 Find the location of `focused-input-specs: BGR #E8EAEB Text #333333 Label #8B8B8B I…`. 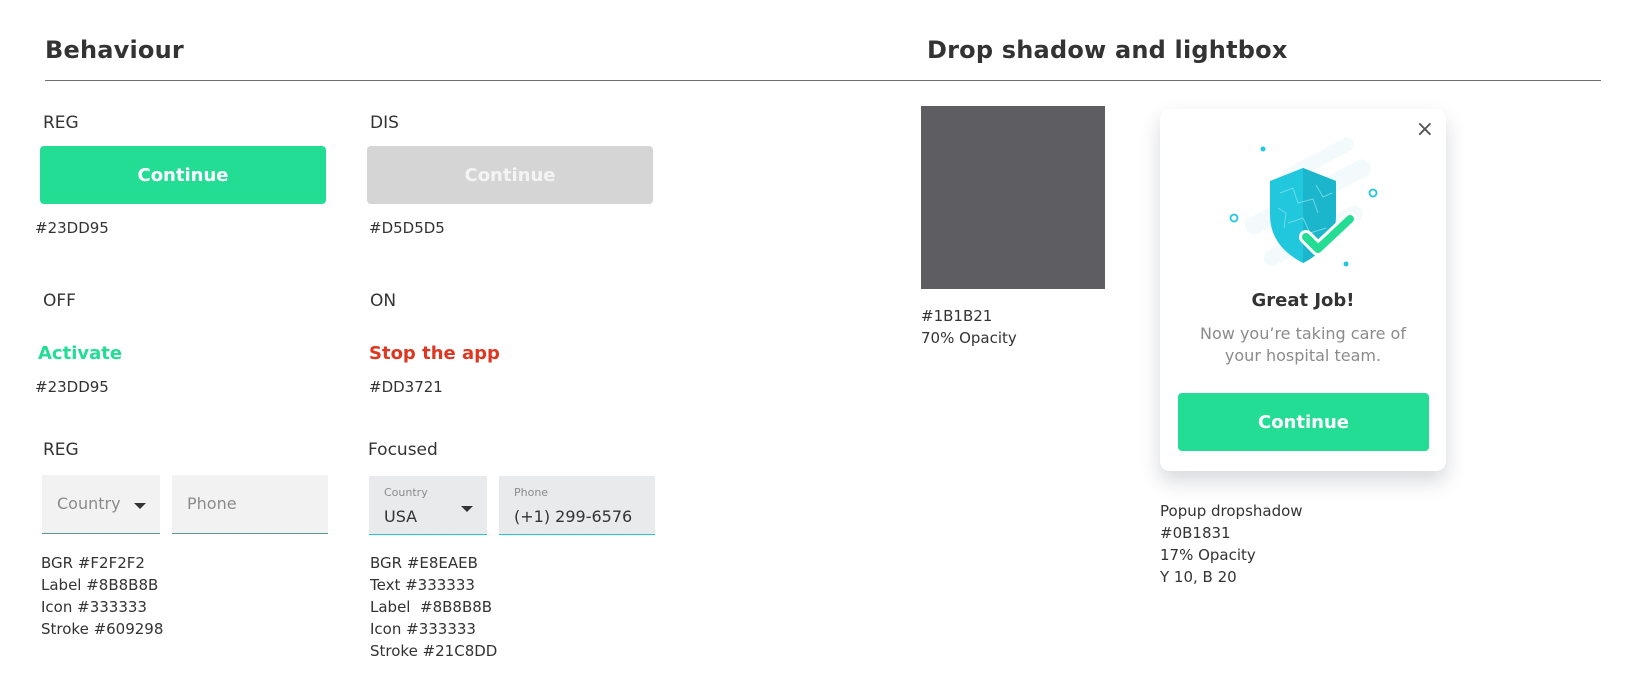

focused-input-specs: BGR #E8EAEB Text #333333 Label #8B8B8B I… is located at coordinates (433, 607).